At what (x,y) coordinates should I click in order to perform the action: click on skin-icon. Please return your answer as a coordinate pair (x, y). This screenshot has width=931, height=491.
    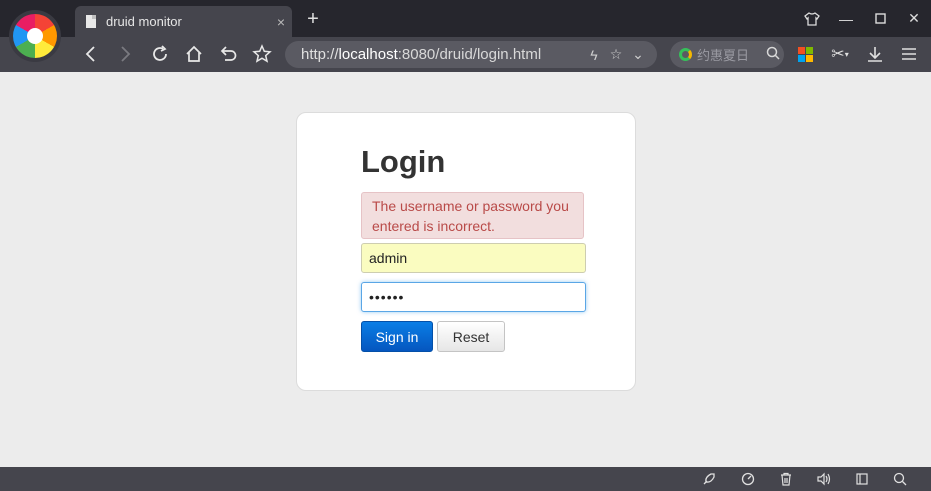
    Looking at the image, I should click on (812, 18).